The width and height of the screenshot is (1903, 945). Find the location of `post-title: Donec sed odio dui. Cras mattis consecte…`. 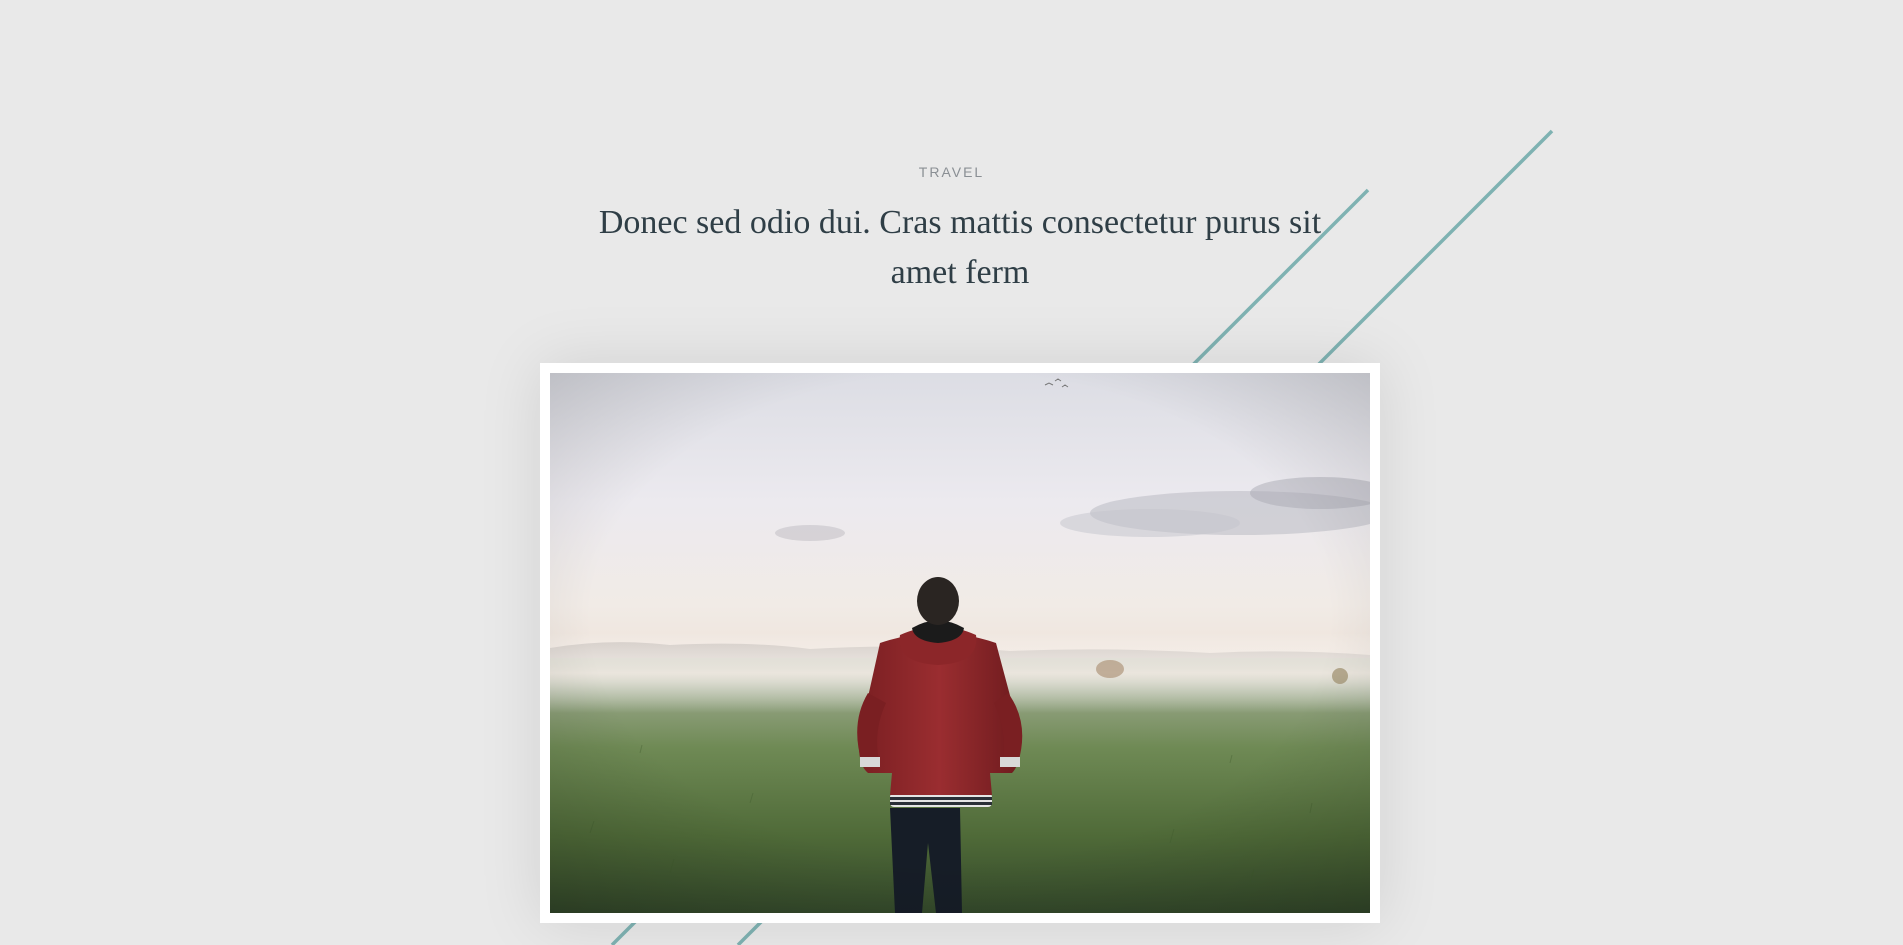

post-title: Donec sed odio dui. Cras mattis consecte… is located at coordinates (960, 248).